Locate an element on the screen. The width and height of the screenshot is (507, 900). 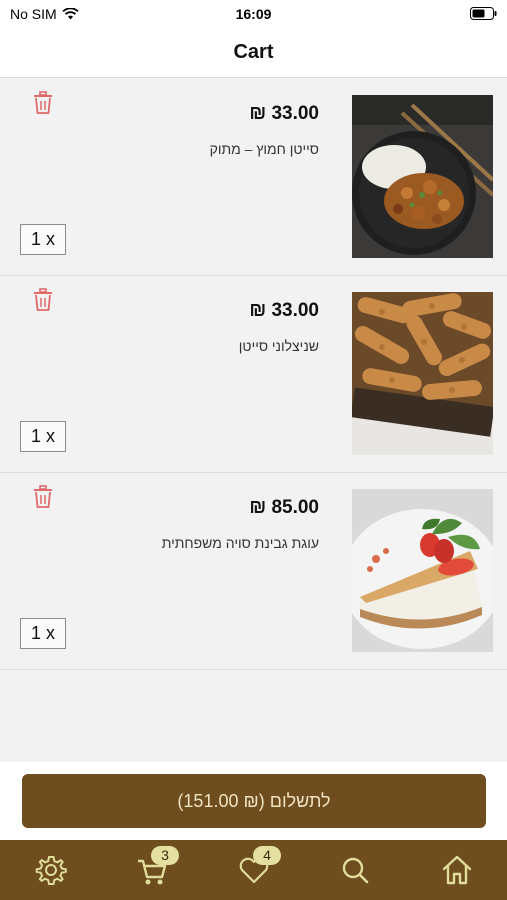
battery-icon is located at coordinates (483, 16).